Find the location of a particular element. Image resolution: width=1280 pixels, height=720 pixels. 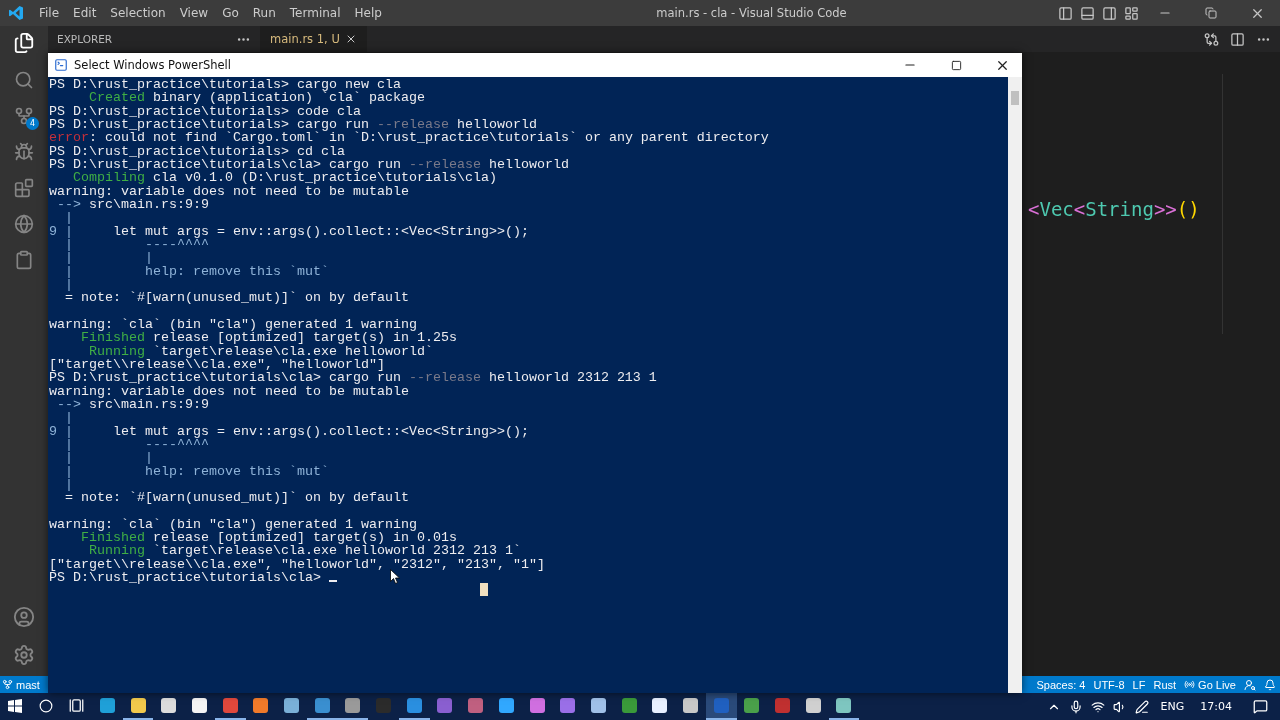

terminal-line: PS D:\rust_practice\tutorials> code cla is located at coordinates (205, 111).